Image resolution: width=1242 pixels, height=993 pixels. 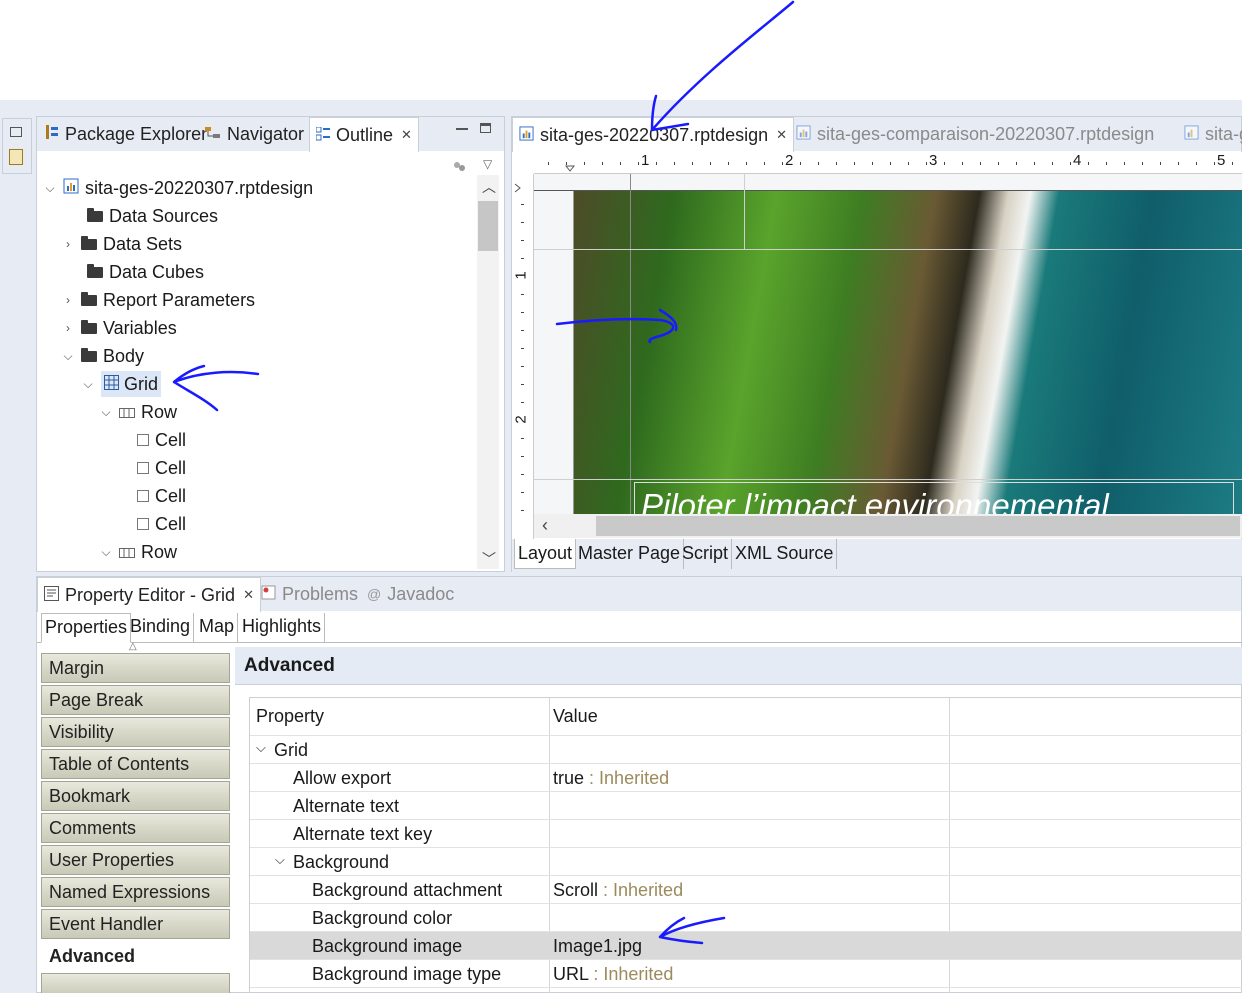 I want to click on tree-item-variables: › Variables, so click(x=119, y=328).